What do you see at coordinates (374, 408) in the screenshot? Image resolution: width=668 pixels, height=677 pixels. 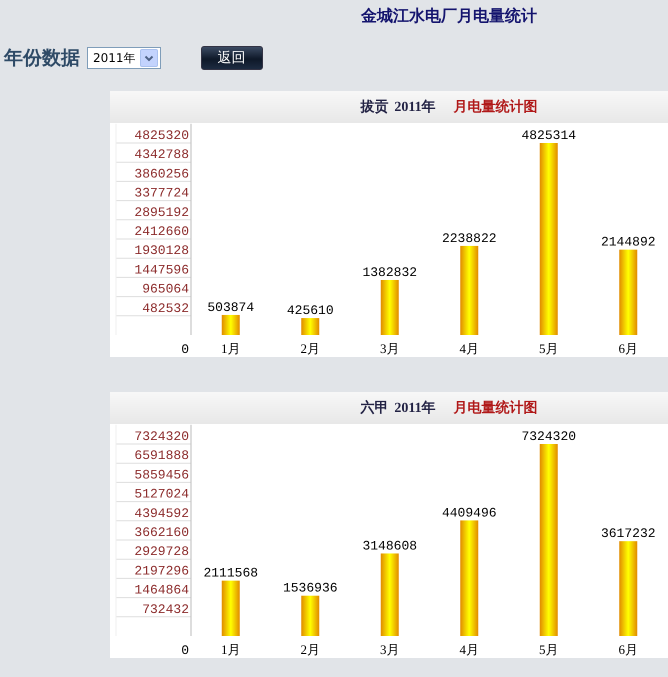 I see `station-name: 六甲` at bounding box center [374, 408].